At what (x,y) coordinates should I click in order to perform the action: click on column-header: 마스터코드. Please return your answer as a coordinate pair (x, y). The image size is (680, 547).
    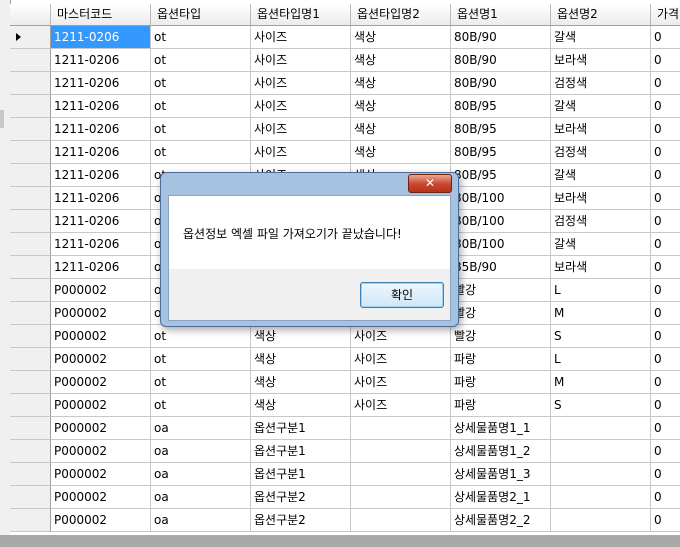
    Looking at the image, I should click on (101, 15).